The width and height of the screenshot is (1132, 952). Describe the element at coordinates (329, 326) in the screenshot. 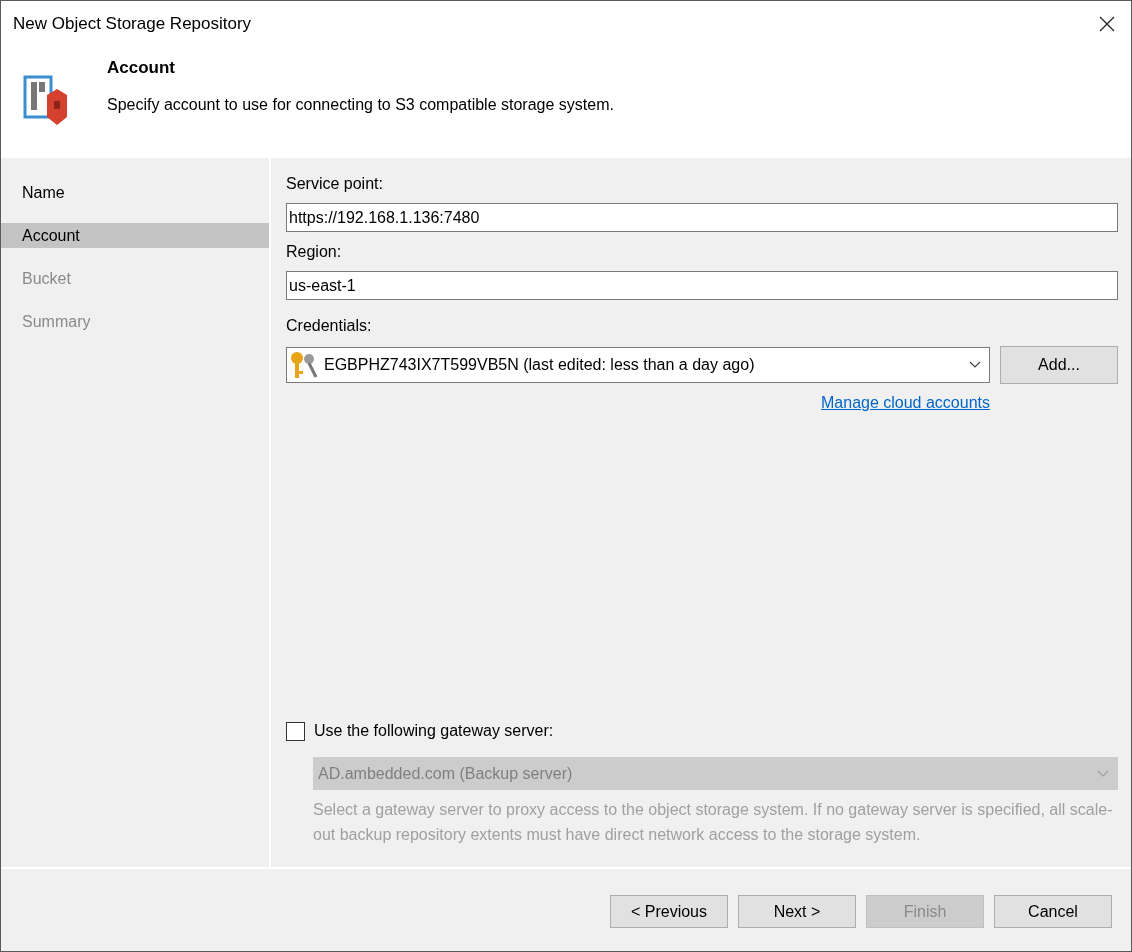

I see `field-label: Credentials:` at that location.